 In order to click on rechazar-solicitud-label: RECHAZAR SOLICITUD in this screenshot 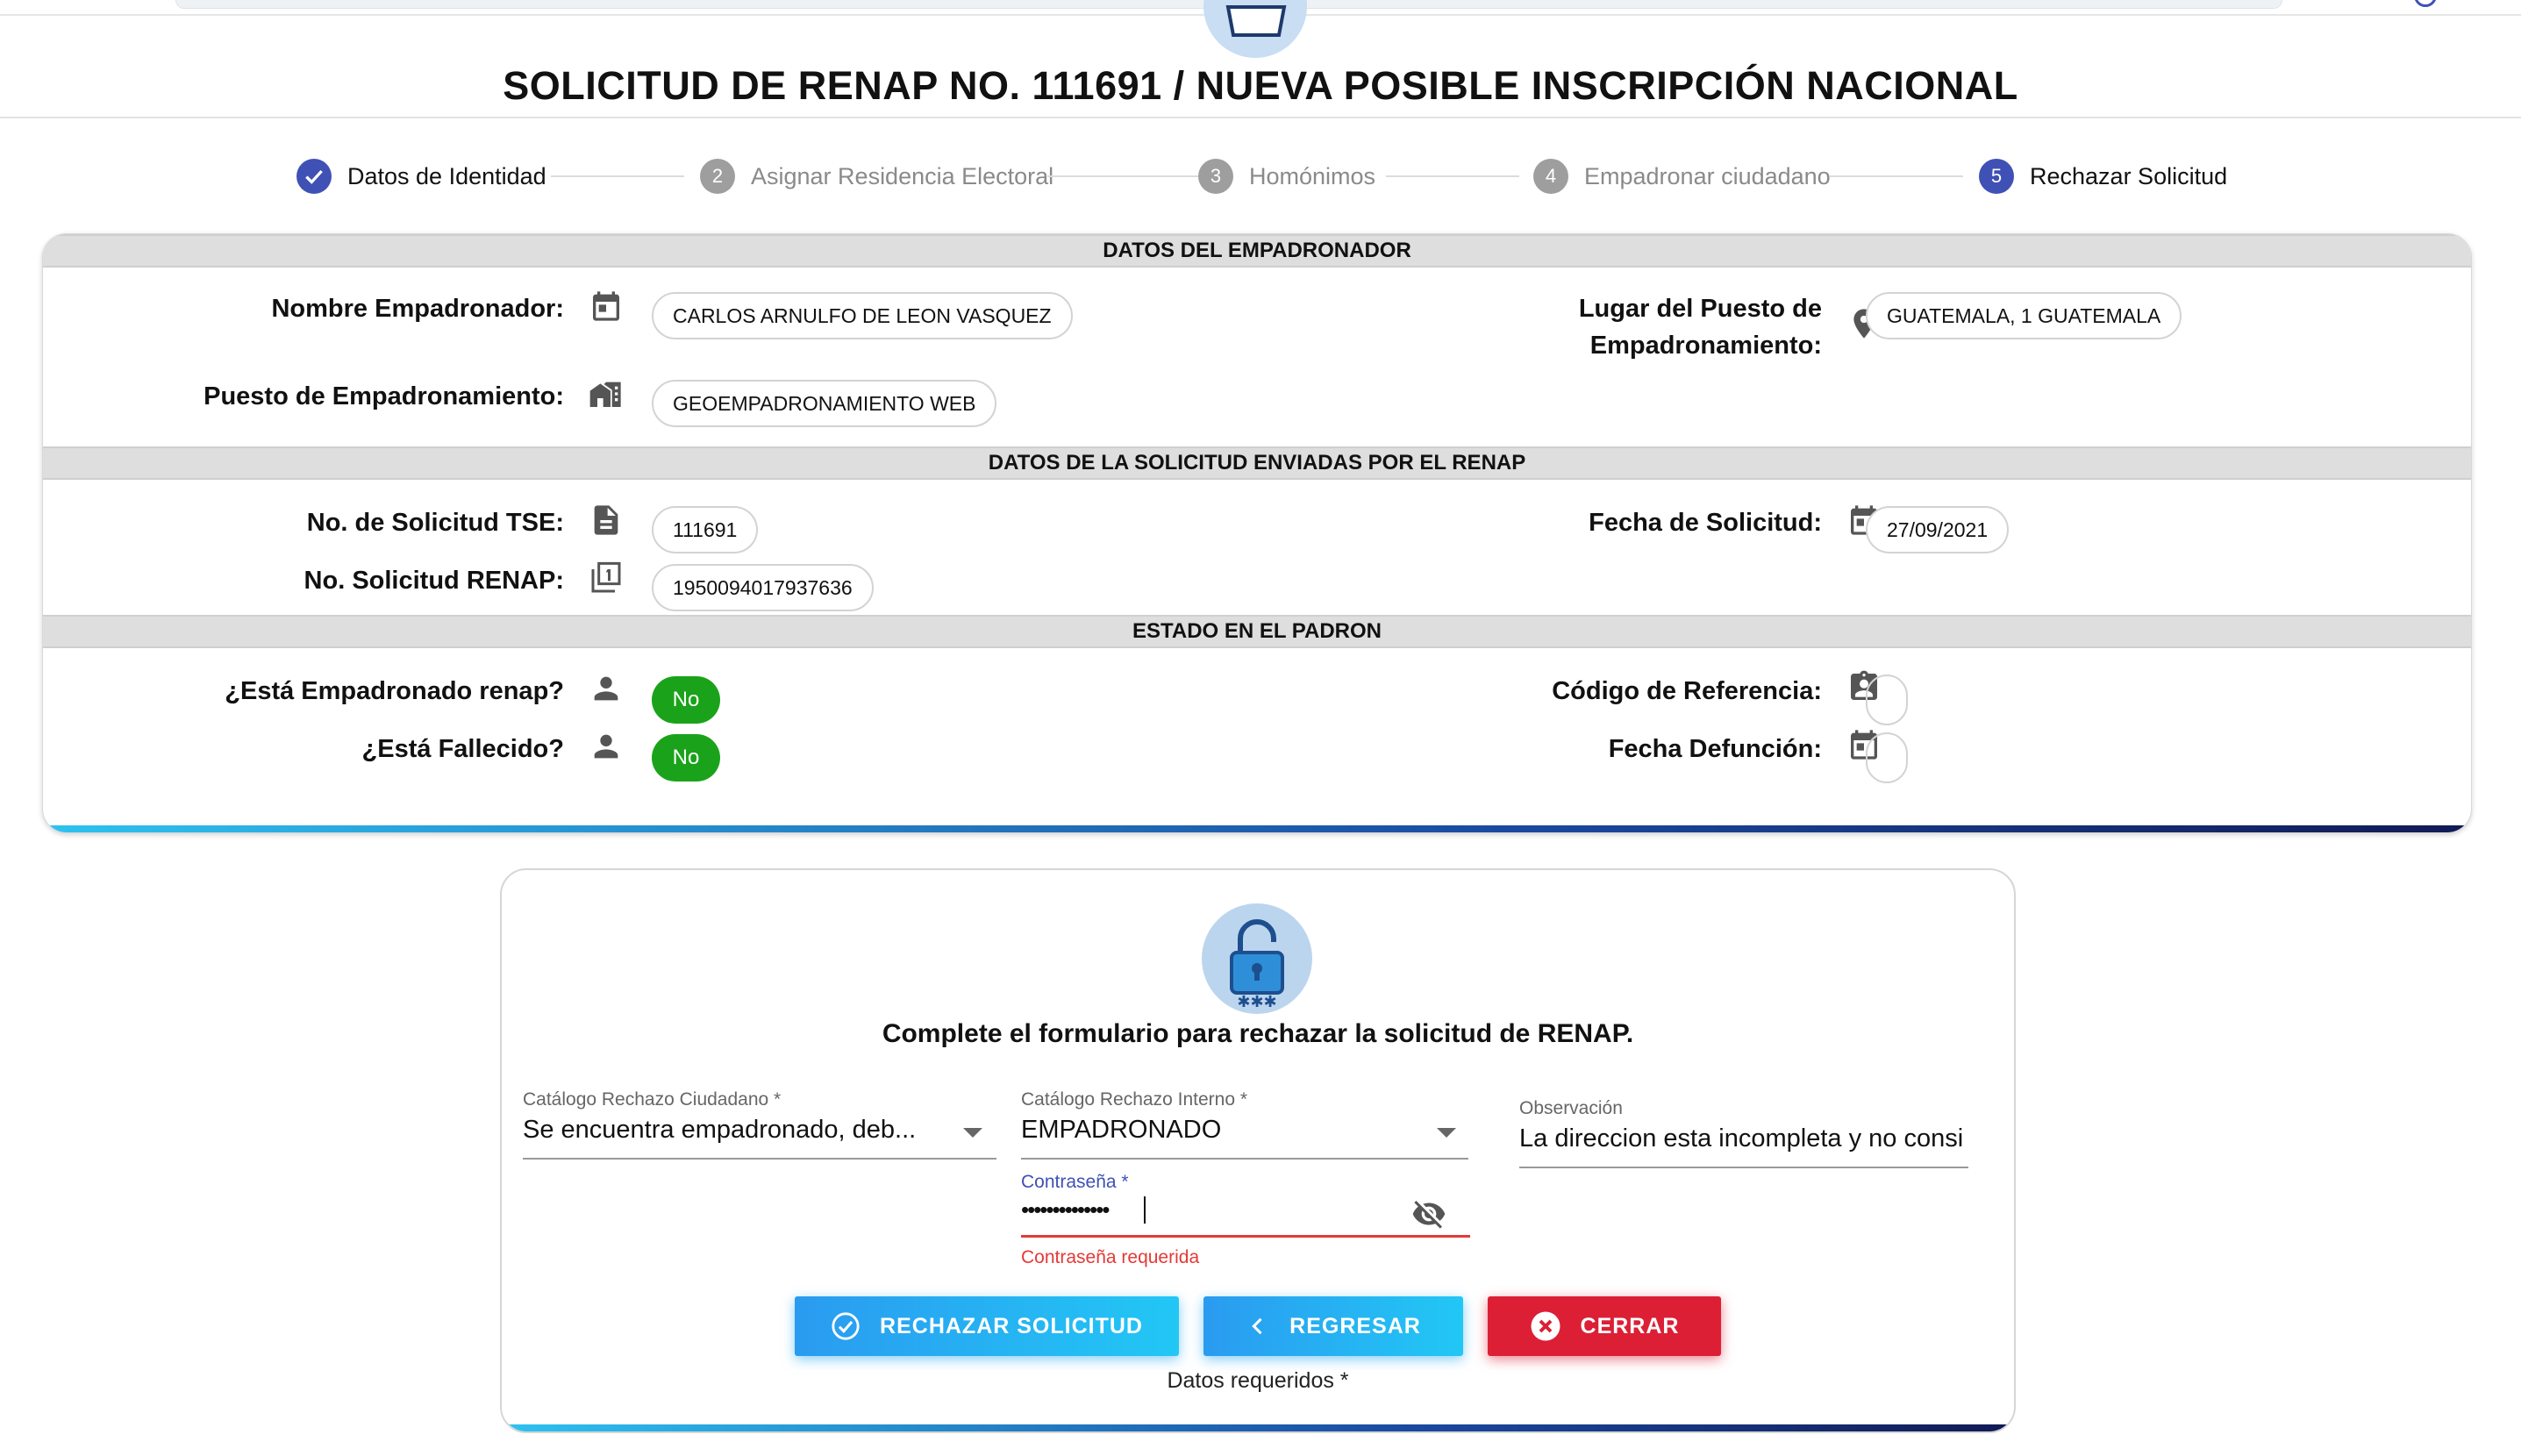, I will do `click(1012, 1325)`.